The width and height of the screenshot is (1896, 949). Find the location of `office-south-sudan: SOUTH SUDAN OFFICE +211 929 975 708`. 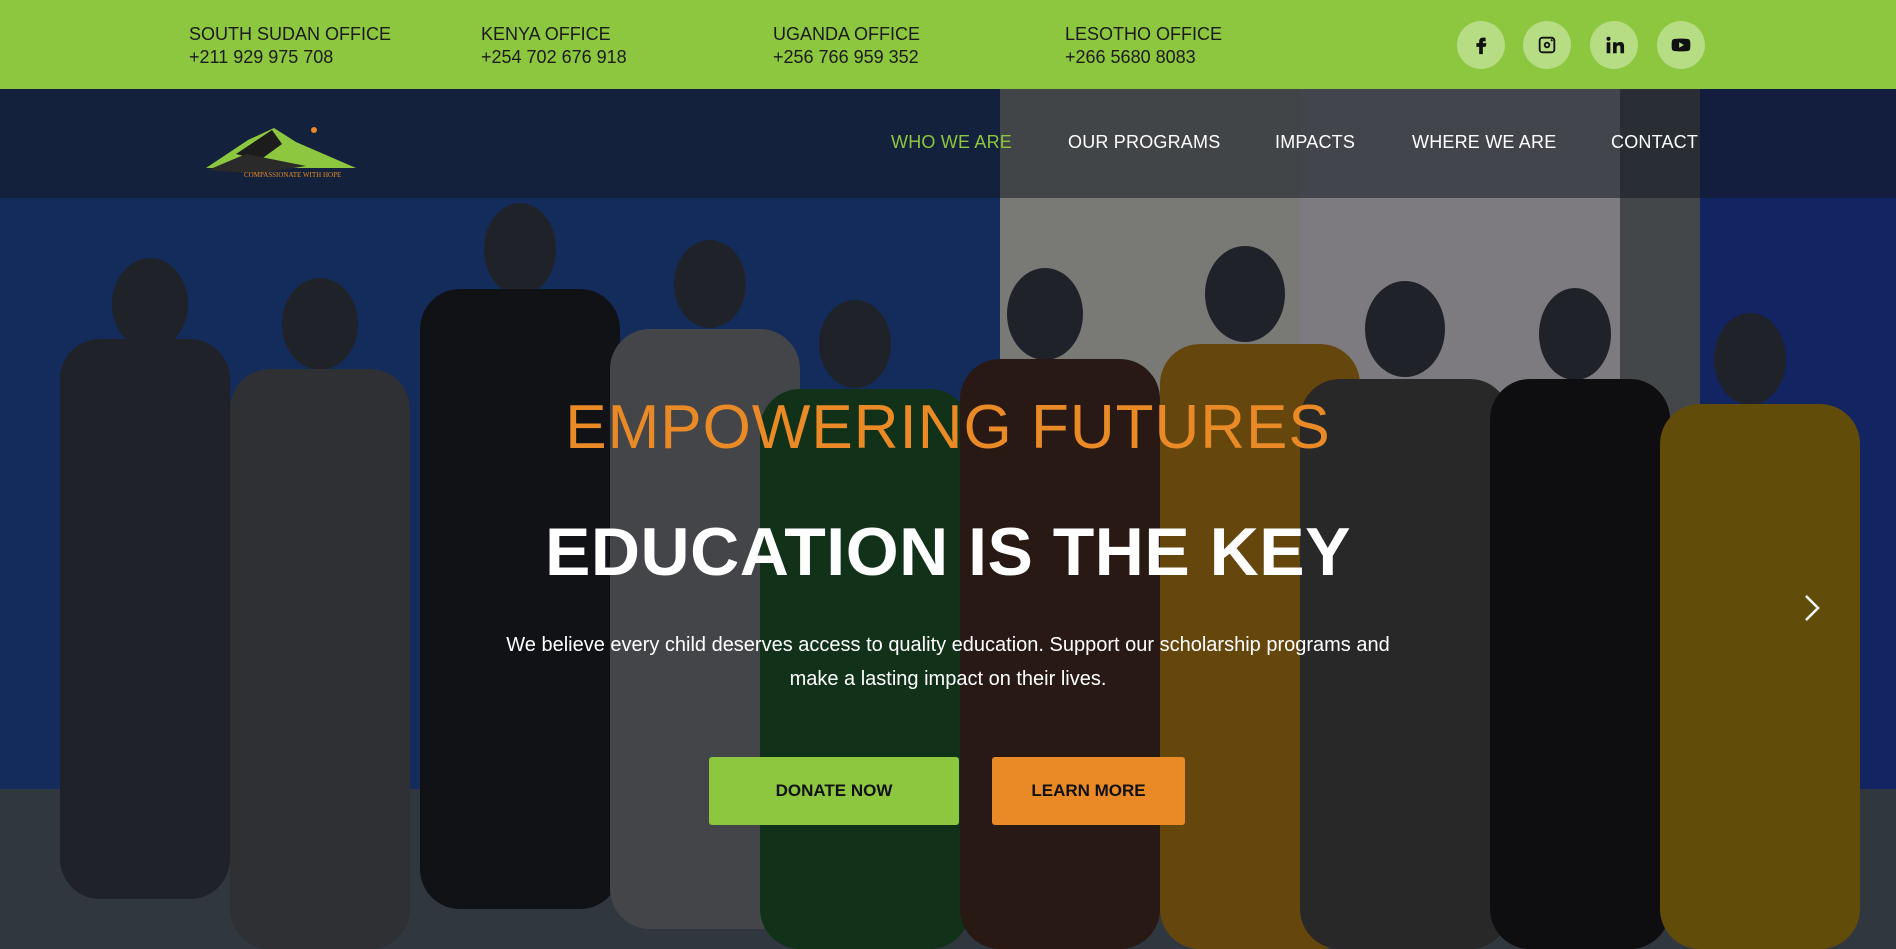

office-south-sudan: SOUTH SUDAN OFFICE +211 929 975 708 is located at coordinates (290, 46).